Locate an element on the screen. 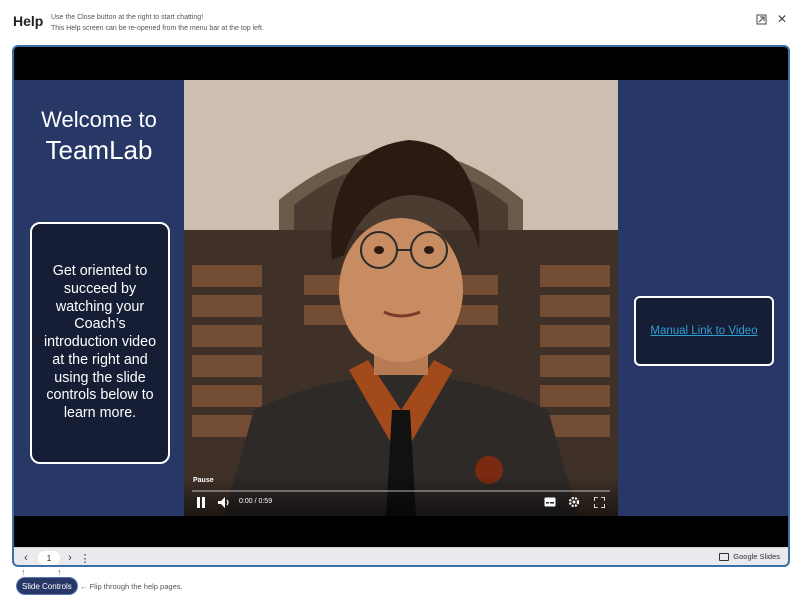 Image resolution: width=800 pixels, height=601 pixels. slides-navbar: ‹ 1 › ⋮ Google Slides is located at coordinates (401, 556).